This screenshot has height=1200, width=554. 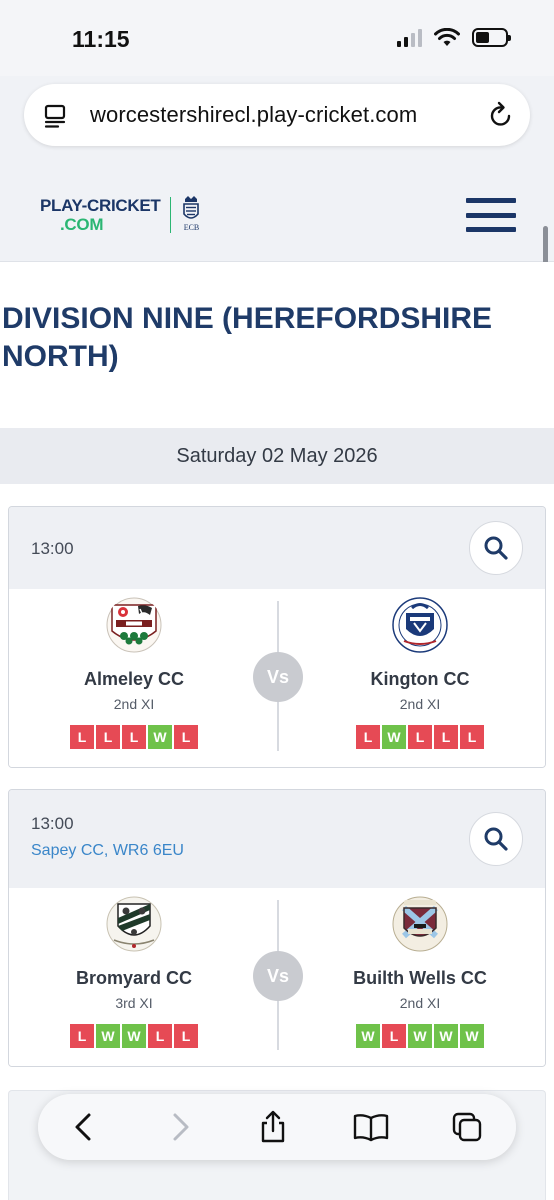 I want to click on team-name: Kington CC, so click(x=420, y=679).